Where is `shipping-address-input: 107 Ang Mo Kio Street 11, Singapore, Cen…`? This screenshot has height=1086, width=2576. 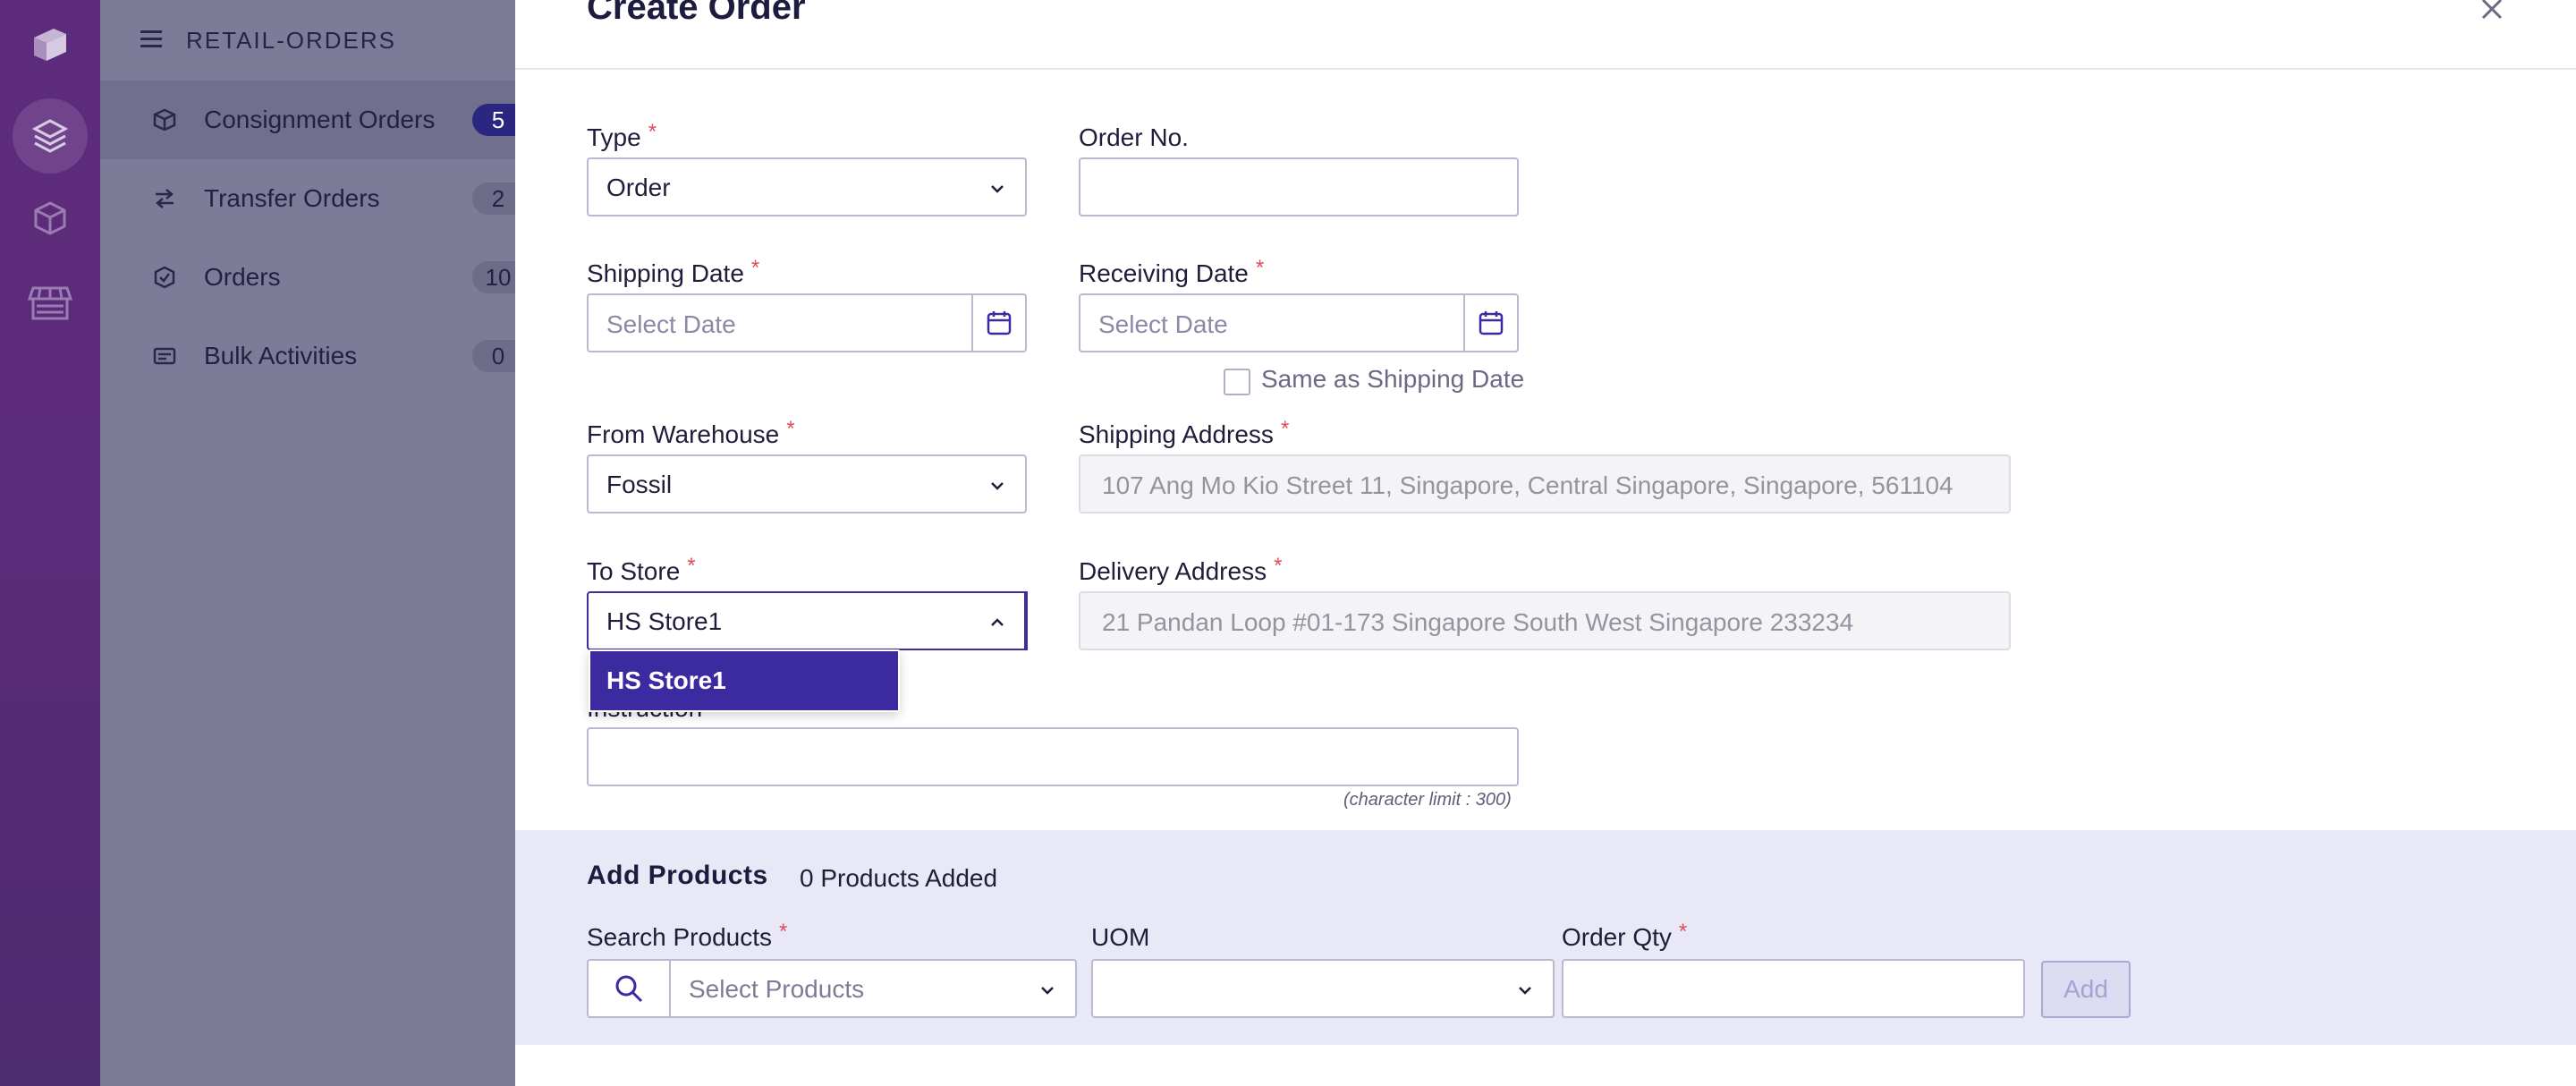
shipping-address-input: 107 Ang Mo Kio Street 11, Singapore, Cen… is located at coordinates (1545, 483).